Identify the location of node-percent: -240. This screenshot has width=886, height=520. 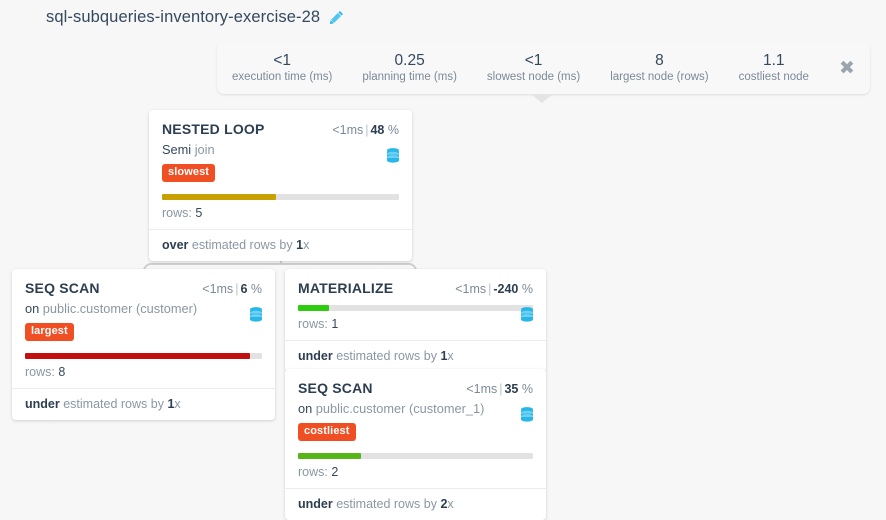
(506, 289).